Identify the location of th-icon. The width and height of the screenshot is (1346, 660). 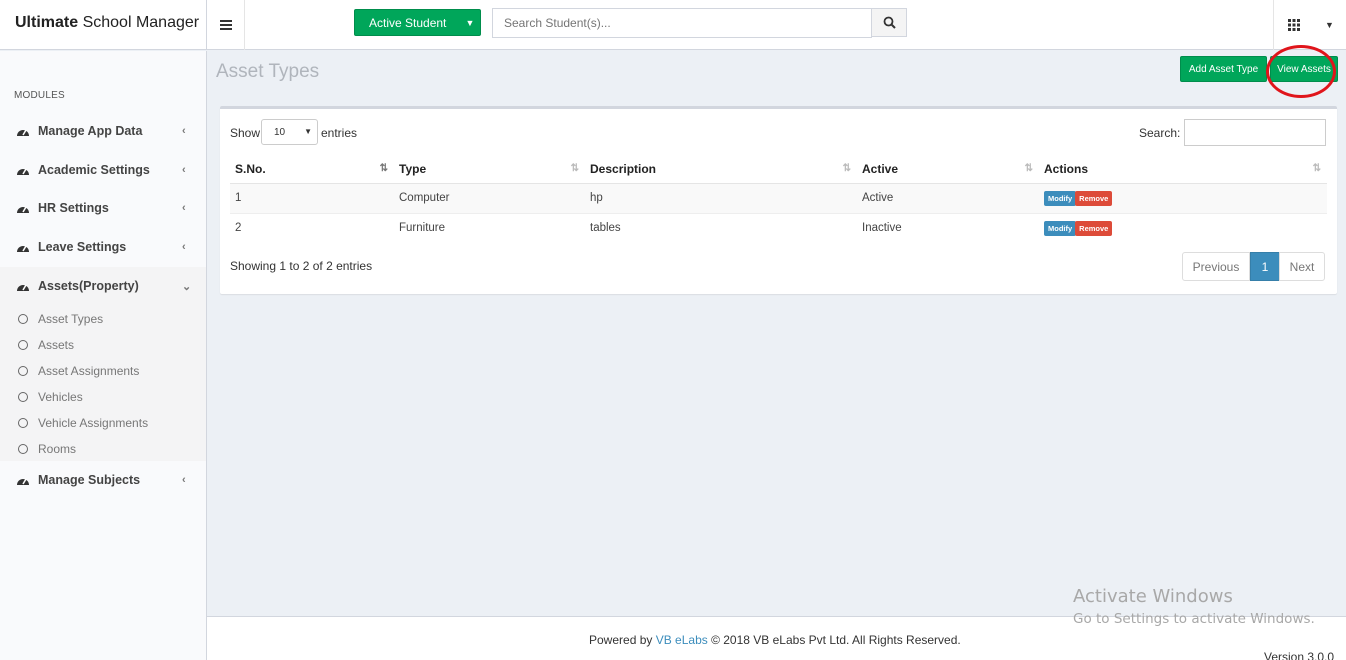
(1293, 25).